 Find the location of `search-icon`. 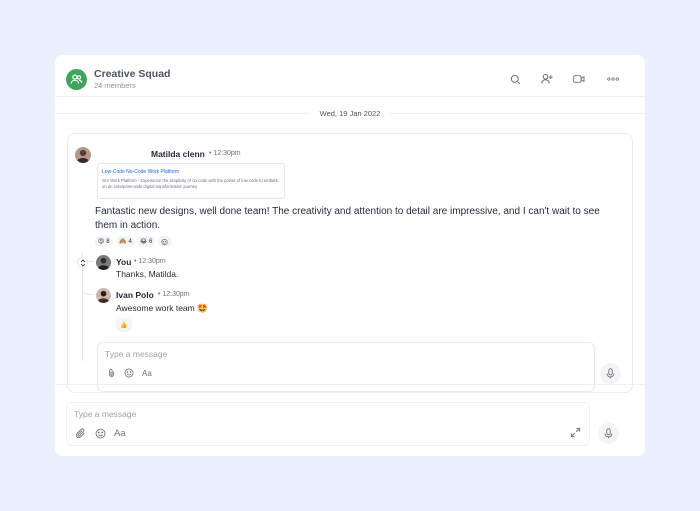

search-icon is located at coordinates (515, 79).